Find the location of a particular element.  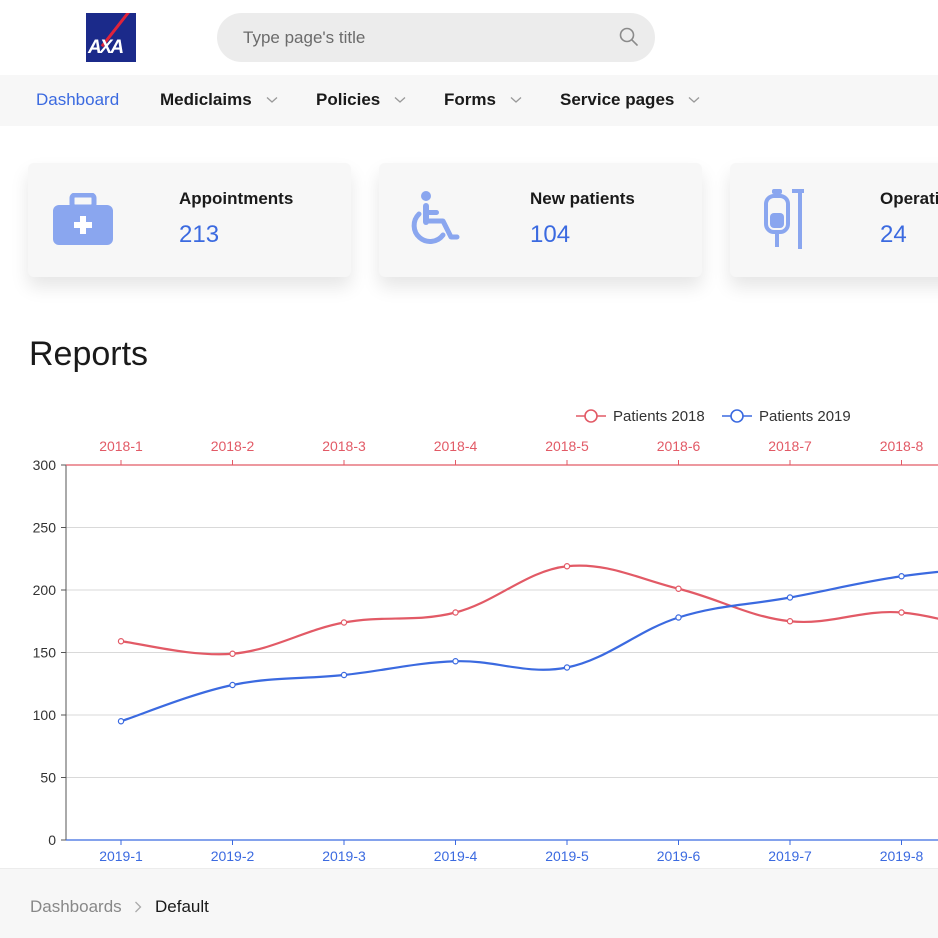

card-title: Appointments is located at coordinates (236, 198).